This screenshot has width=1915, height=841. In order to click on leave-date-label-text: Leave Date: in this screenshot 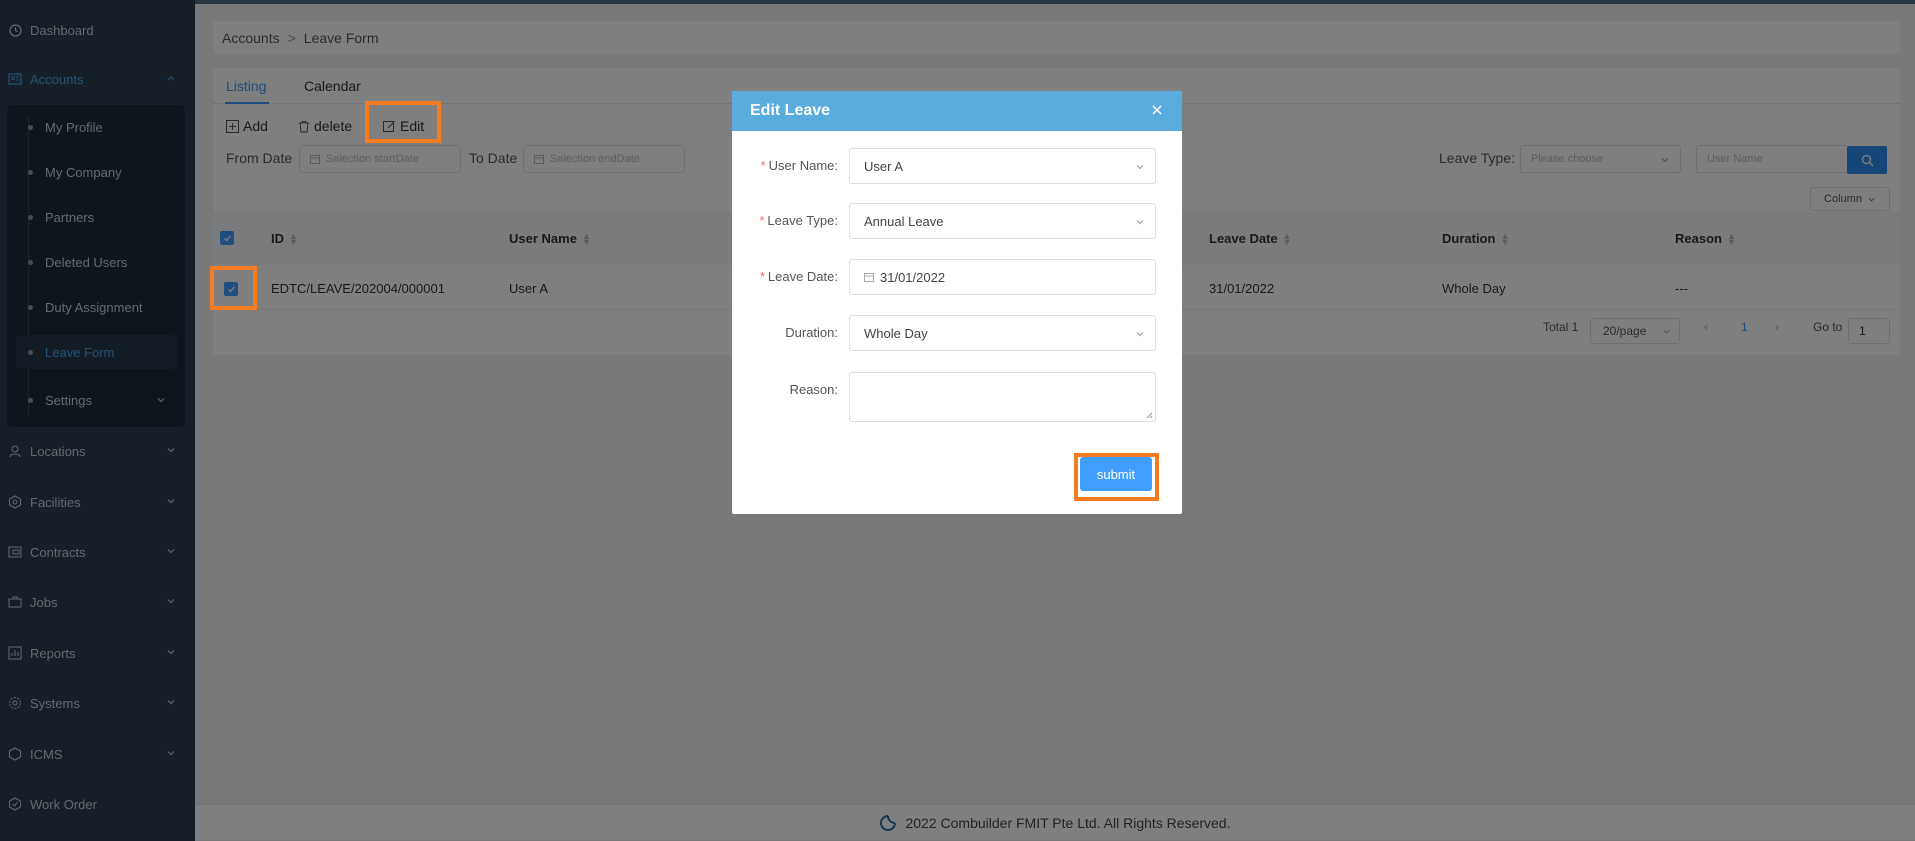, I will do `click(802, 276)`.